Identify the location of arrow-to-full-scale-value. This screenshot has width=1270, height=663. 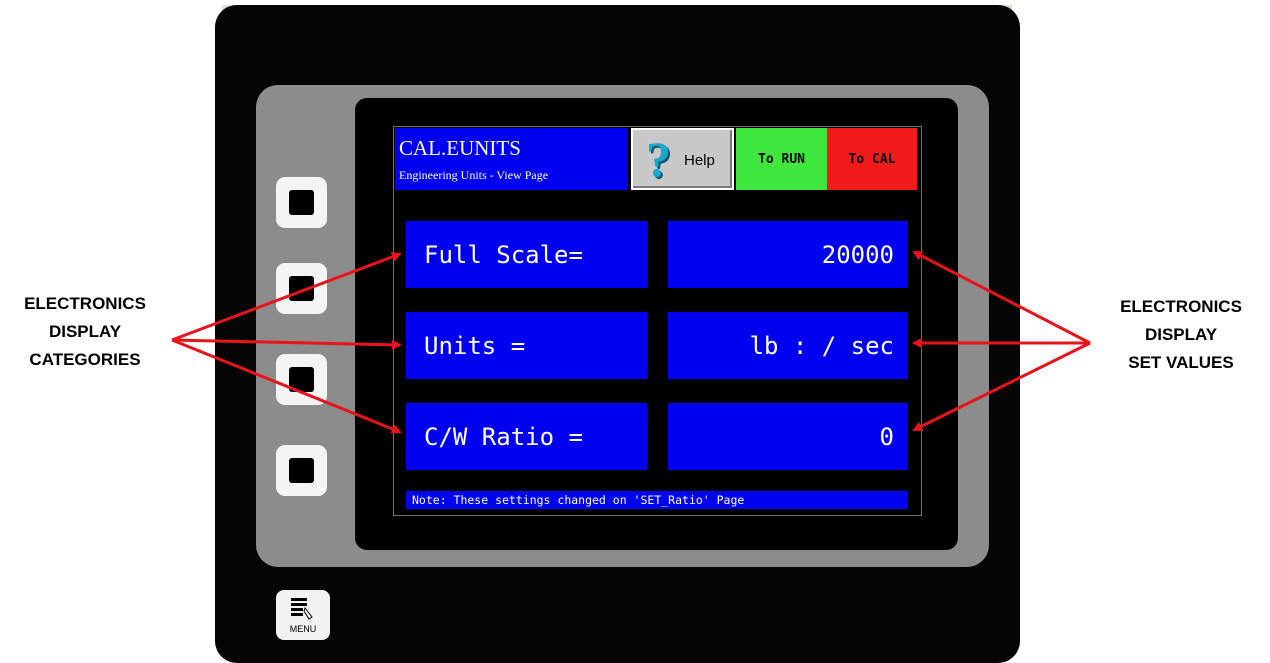
(1001, 297).